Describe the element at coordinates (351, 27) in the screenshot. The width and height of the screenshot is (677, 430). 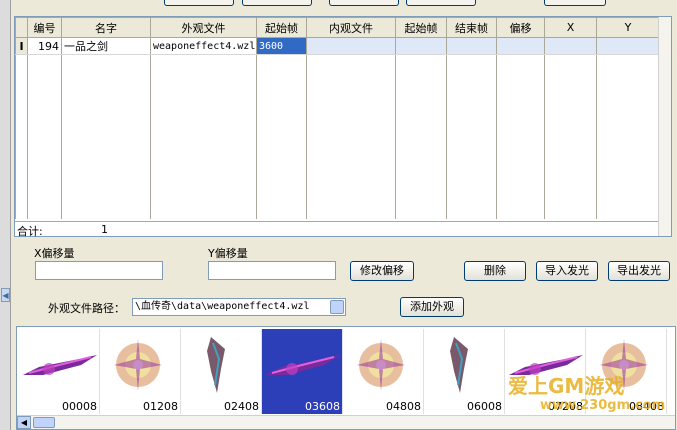
I see `col-header-inner-file: 内观文件` at that location.